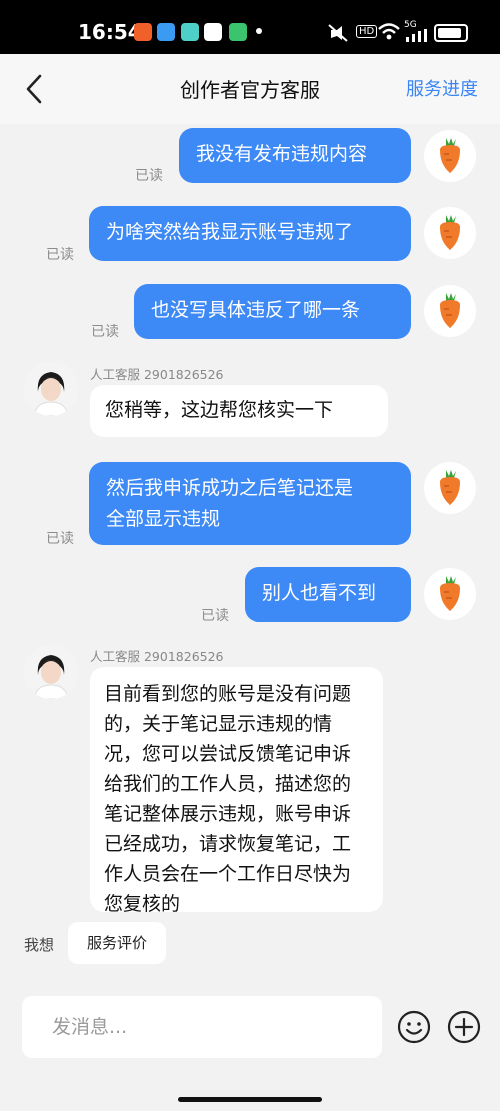  Describe the element at coordinates (442, 88) in the screenshot. I see `service-progress-link: 服务进度` at that location.